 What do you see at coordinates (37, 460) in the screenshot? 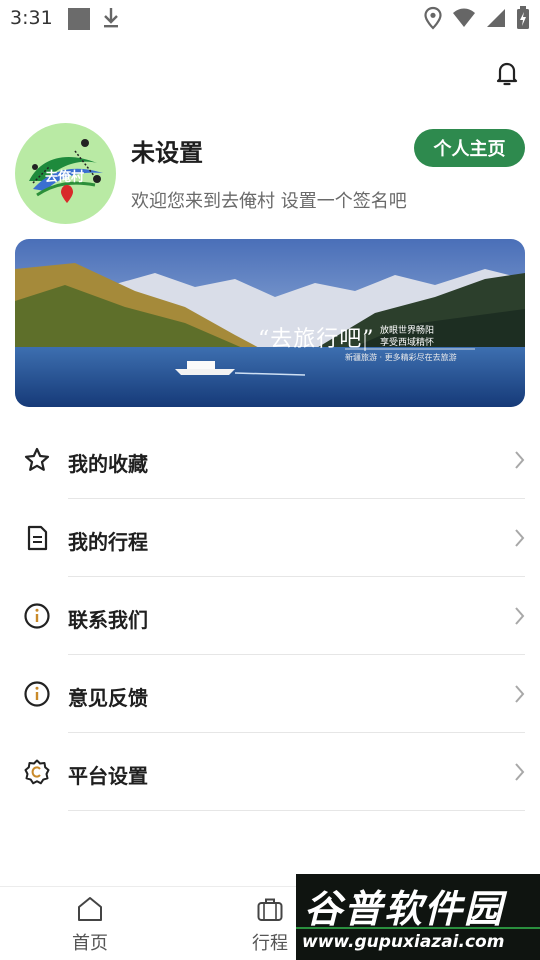
I see `star-icon` at bounding box center [37, 460].